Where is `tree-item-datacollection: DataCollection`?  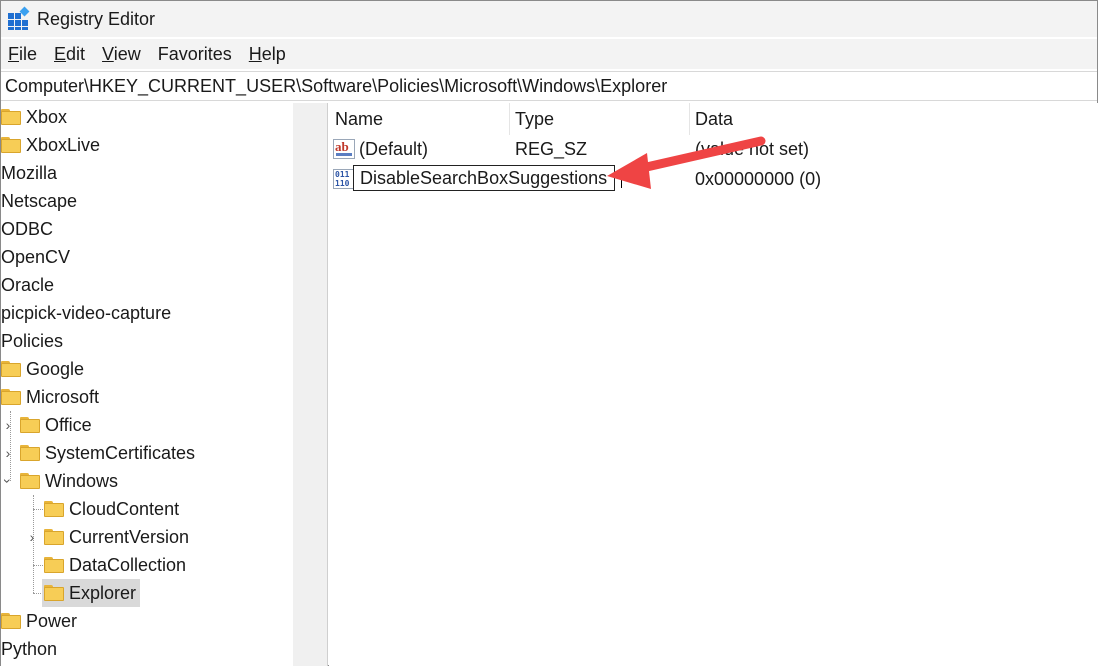 tree-item-datacollection: DataCollection is located at coordinates (115, 565).